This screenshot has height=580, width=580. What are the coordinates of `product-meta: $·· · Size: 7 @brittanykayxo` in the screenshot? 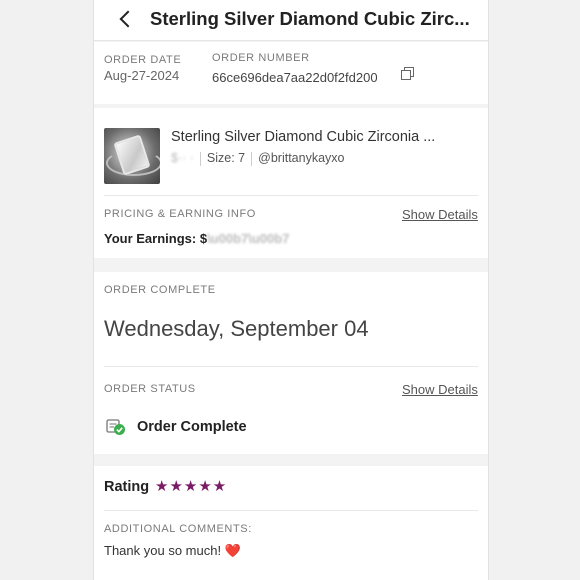 It's located at (257, 158).